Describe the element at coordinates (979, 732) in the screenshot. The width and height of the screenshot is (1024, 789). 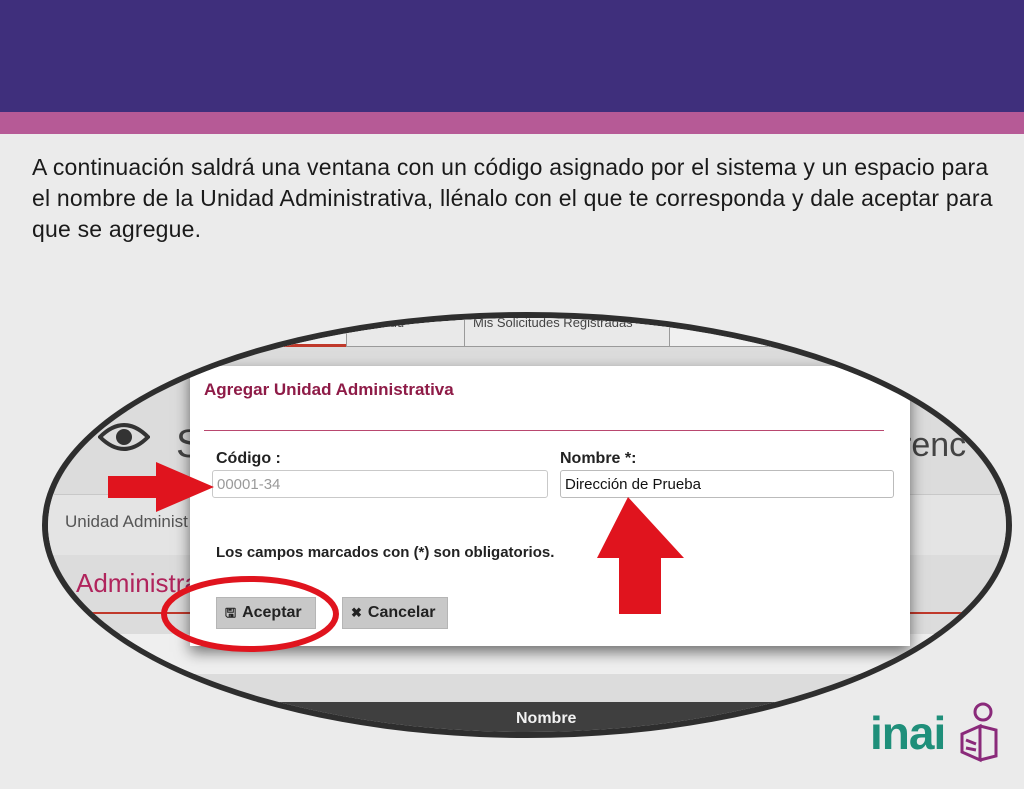
I see `inai-logo-icon` at that location.